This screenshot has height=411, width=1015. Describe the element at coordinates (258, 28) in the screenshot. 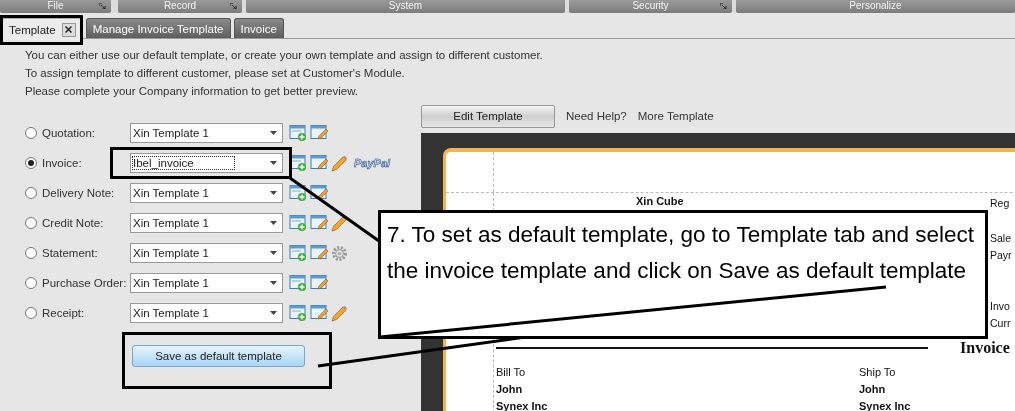

I see `tab: Invoice` at that location.